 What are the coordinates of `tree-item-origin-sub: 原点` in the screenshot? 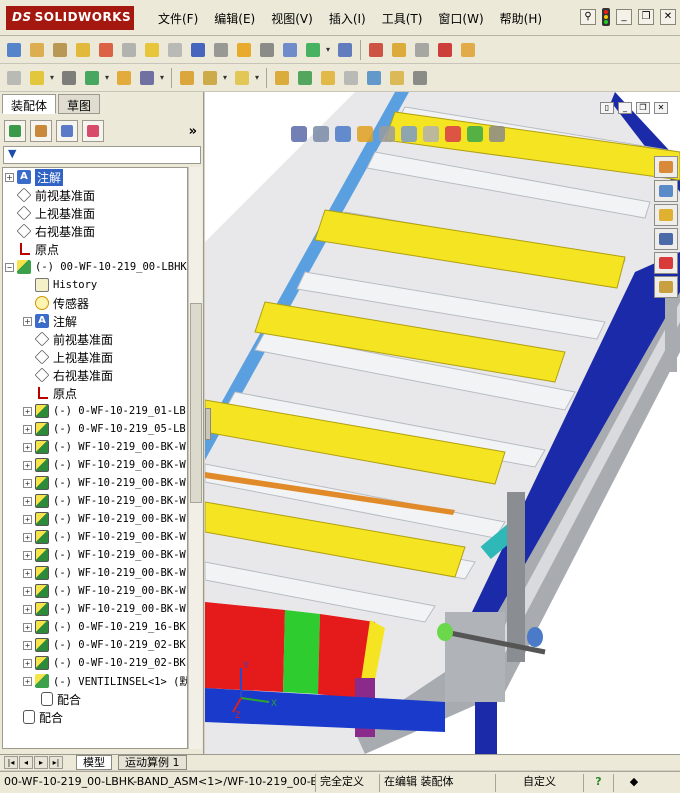 It's located at (56, 393).